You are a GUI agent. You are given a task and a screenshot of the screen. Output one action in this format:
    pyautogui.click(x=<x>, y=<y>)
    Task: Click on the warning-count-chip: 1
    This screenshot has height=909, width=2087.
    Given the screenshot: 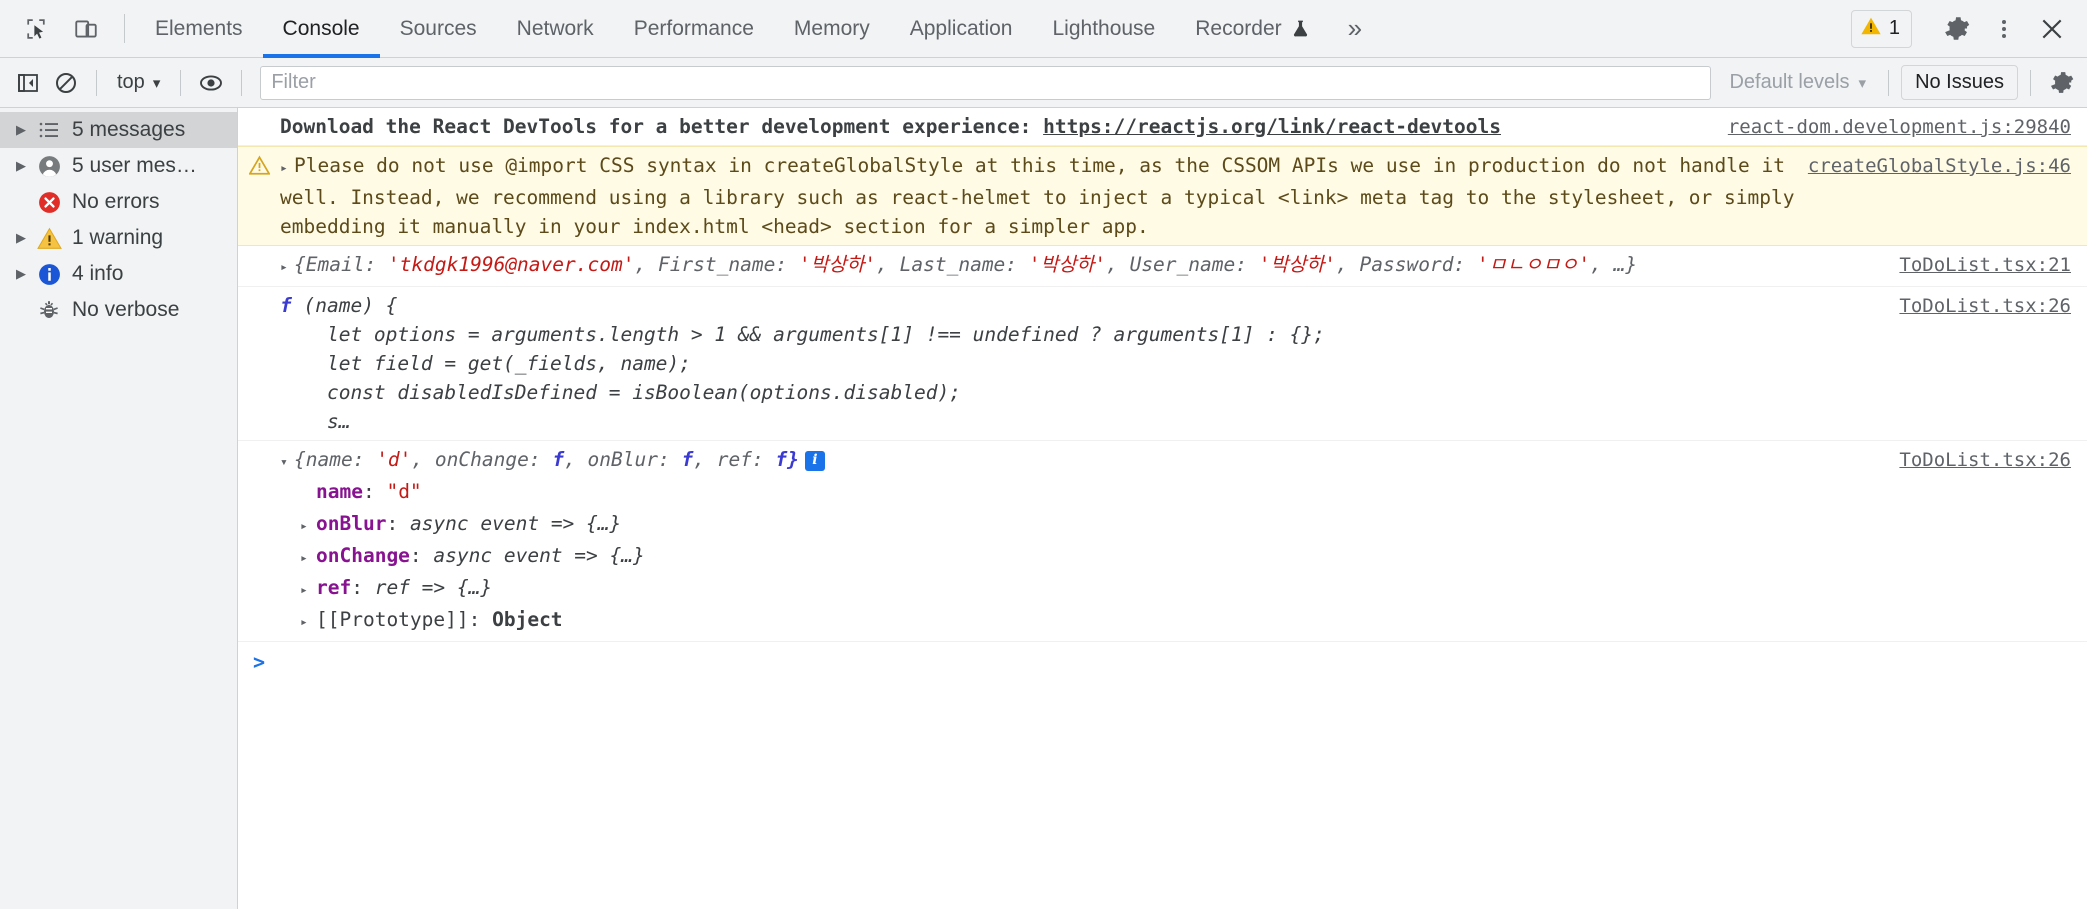 What is the action you would take?
    pyautogui.click(x=1881, y=28)
    